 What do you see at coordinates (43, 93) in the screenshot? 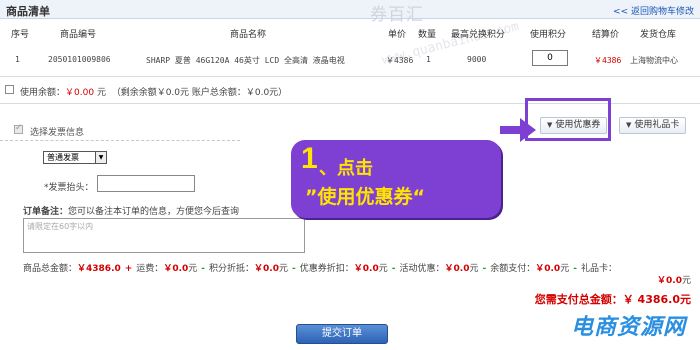
I see `balance-label: 使用余额：` at bounding box center [43, 93].